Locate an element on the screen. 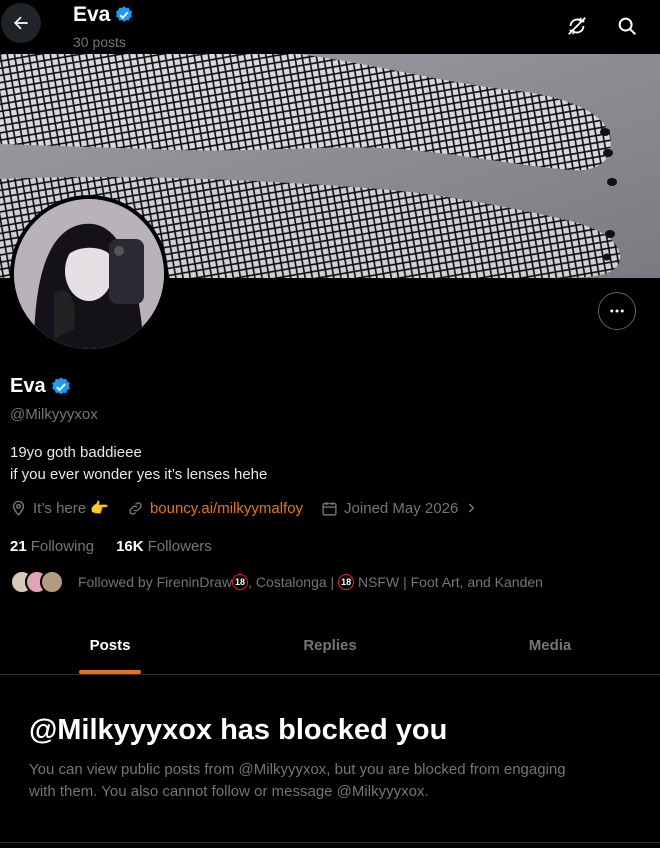  following-count: 21 is located at coordinates (18, 546).